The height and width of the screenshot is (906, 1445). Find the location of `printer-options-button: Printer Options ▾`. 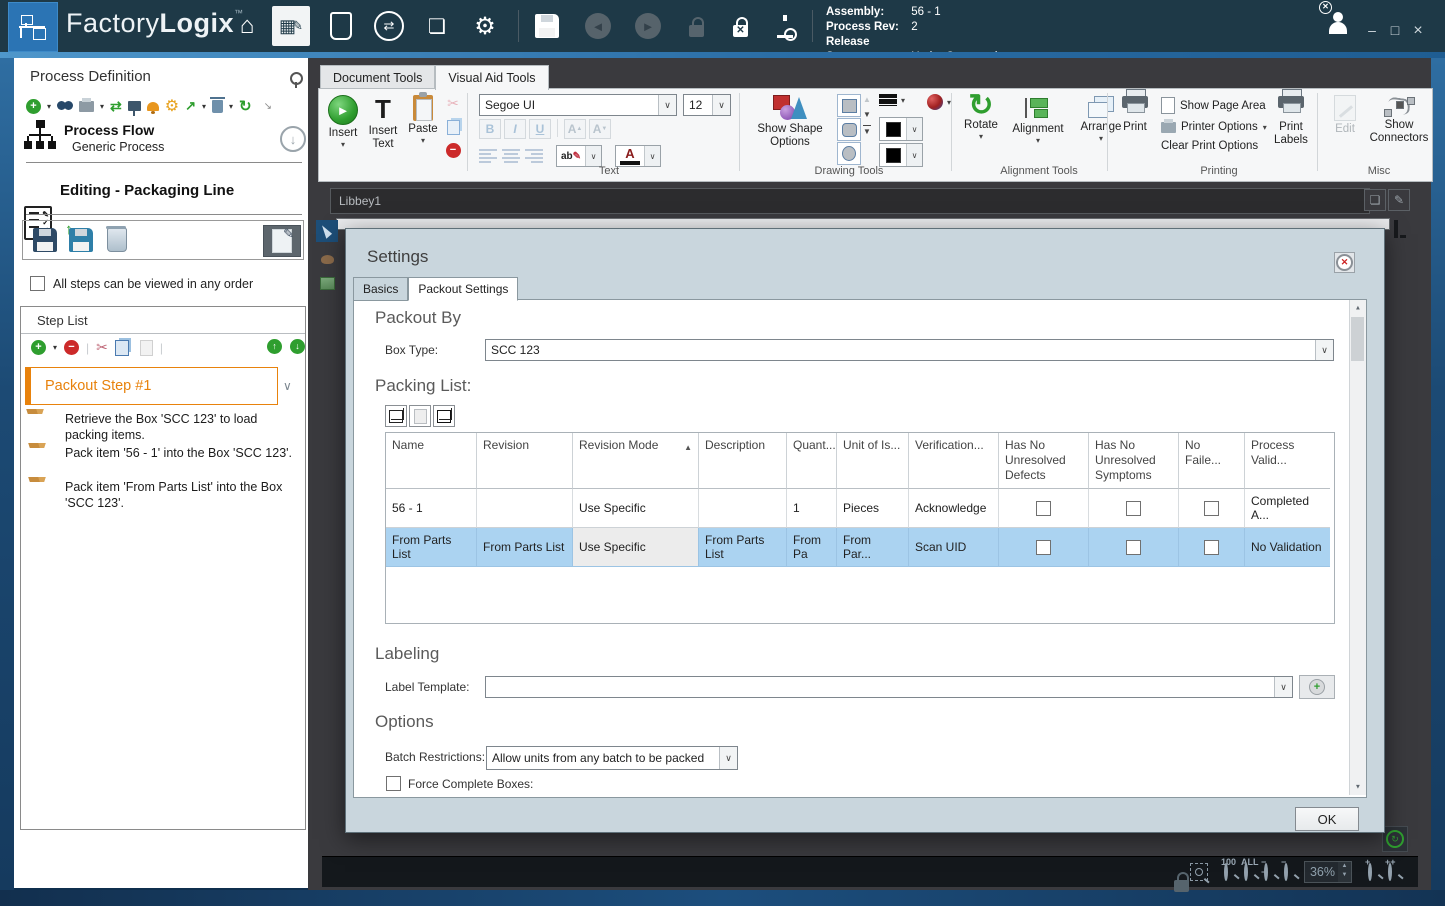

printer-options-button: Printer Options ▾ is located at coordinates (1214, 125).